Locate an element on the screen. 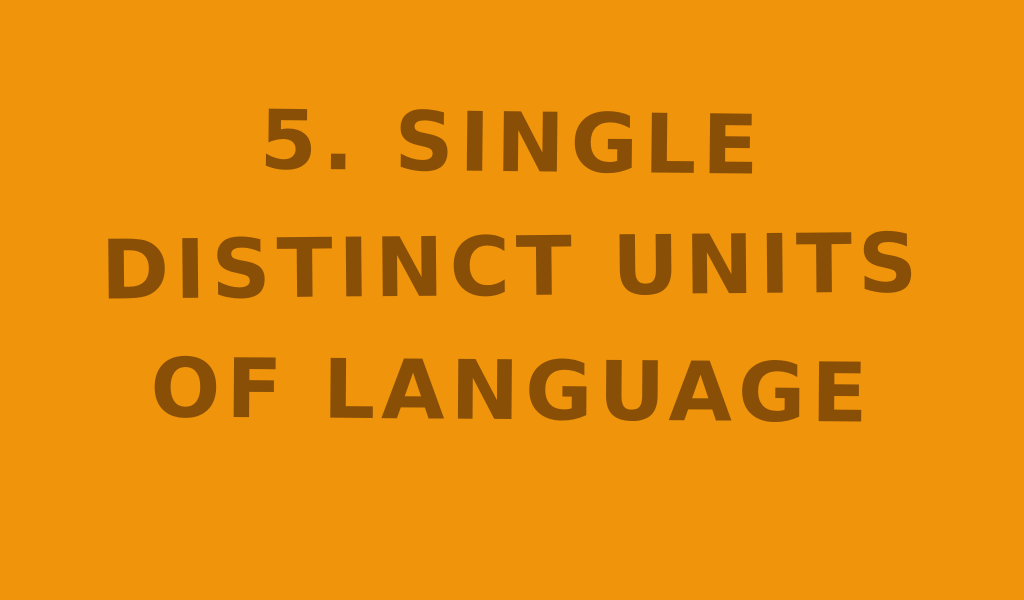 The width and height of the screenshot is (1024, 600). title-line-2: DiSTiNCT UNiTS is located at coordinates (512, 267).